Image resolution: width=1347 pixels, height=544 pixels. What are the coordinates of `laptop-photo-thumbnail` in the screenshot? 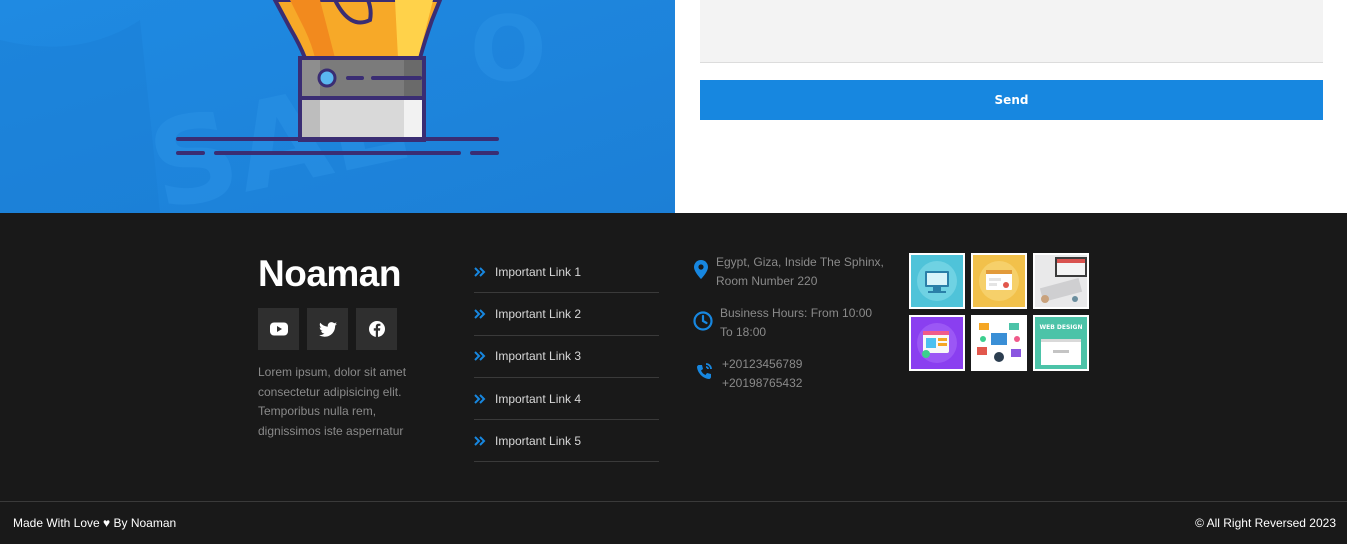 It's located at (1061, 281).